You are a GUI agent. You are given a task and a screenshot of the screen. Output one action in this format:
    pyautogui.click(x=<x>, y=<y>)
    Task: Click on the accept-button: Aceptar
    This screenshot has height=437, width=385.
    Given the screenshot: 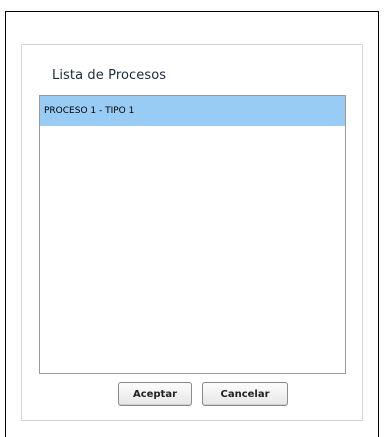 What is the action you would take?
    pyautogui.click(x=155, y=394)
    